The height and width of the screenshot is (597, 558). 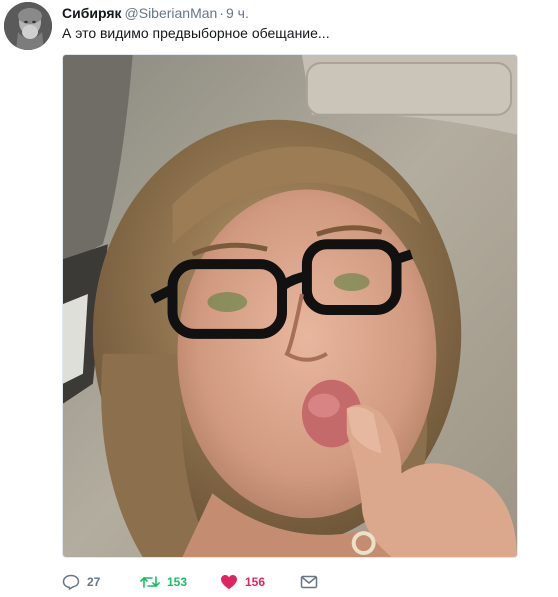 I want to click on tweet-actions: 27 153 156, so click(x=193, y=582).